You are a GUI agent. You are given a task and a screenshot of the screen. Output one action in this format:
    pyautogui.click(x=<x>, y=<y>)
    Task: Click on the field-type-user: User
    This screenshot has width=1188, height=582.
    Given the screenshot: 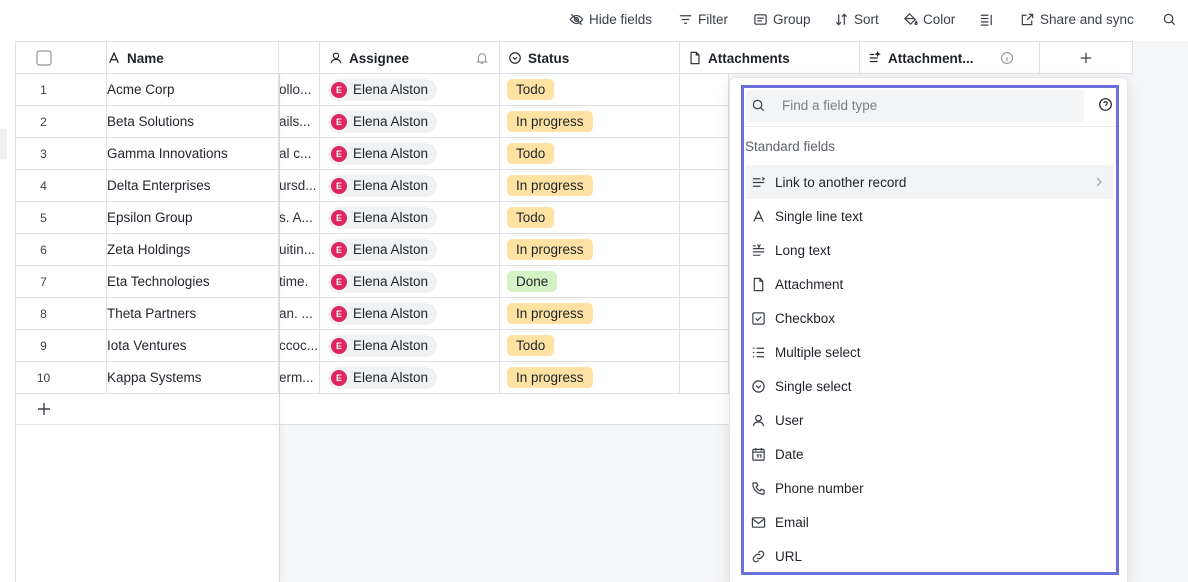 What is the action you would take?
    pyautogui.click(x=930, y=420)
    